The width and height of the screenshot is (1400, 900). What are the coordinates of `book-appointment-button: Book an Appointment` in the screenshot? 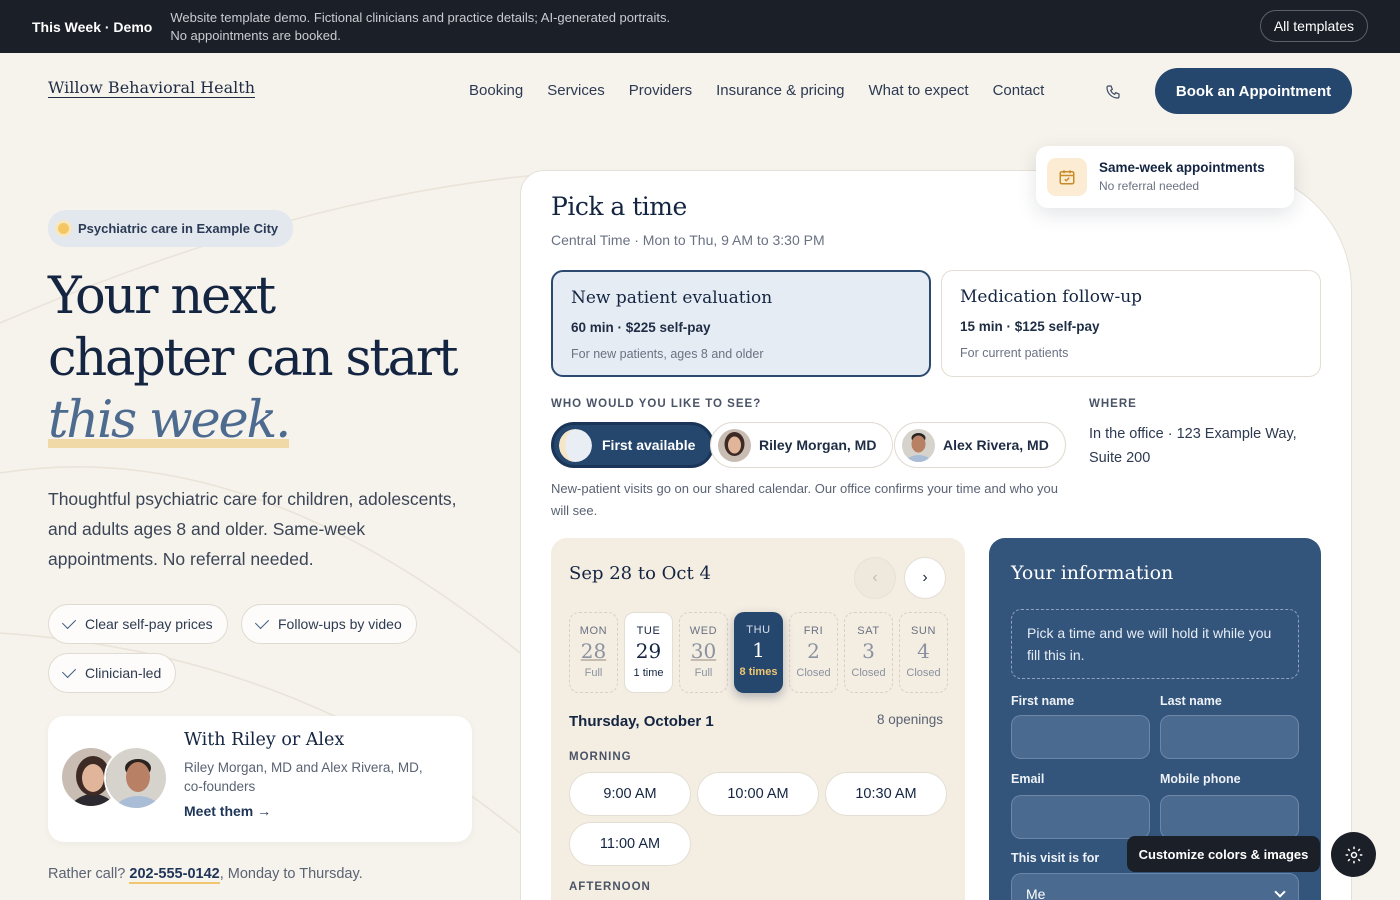 It's located at (1253, 91).